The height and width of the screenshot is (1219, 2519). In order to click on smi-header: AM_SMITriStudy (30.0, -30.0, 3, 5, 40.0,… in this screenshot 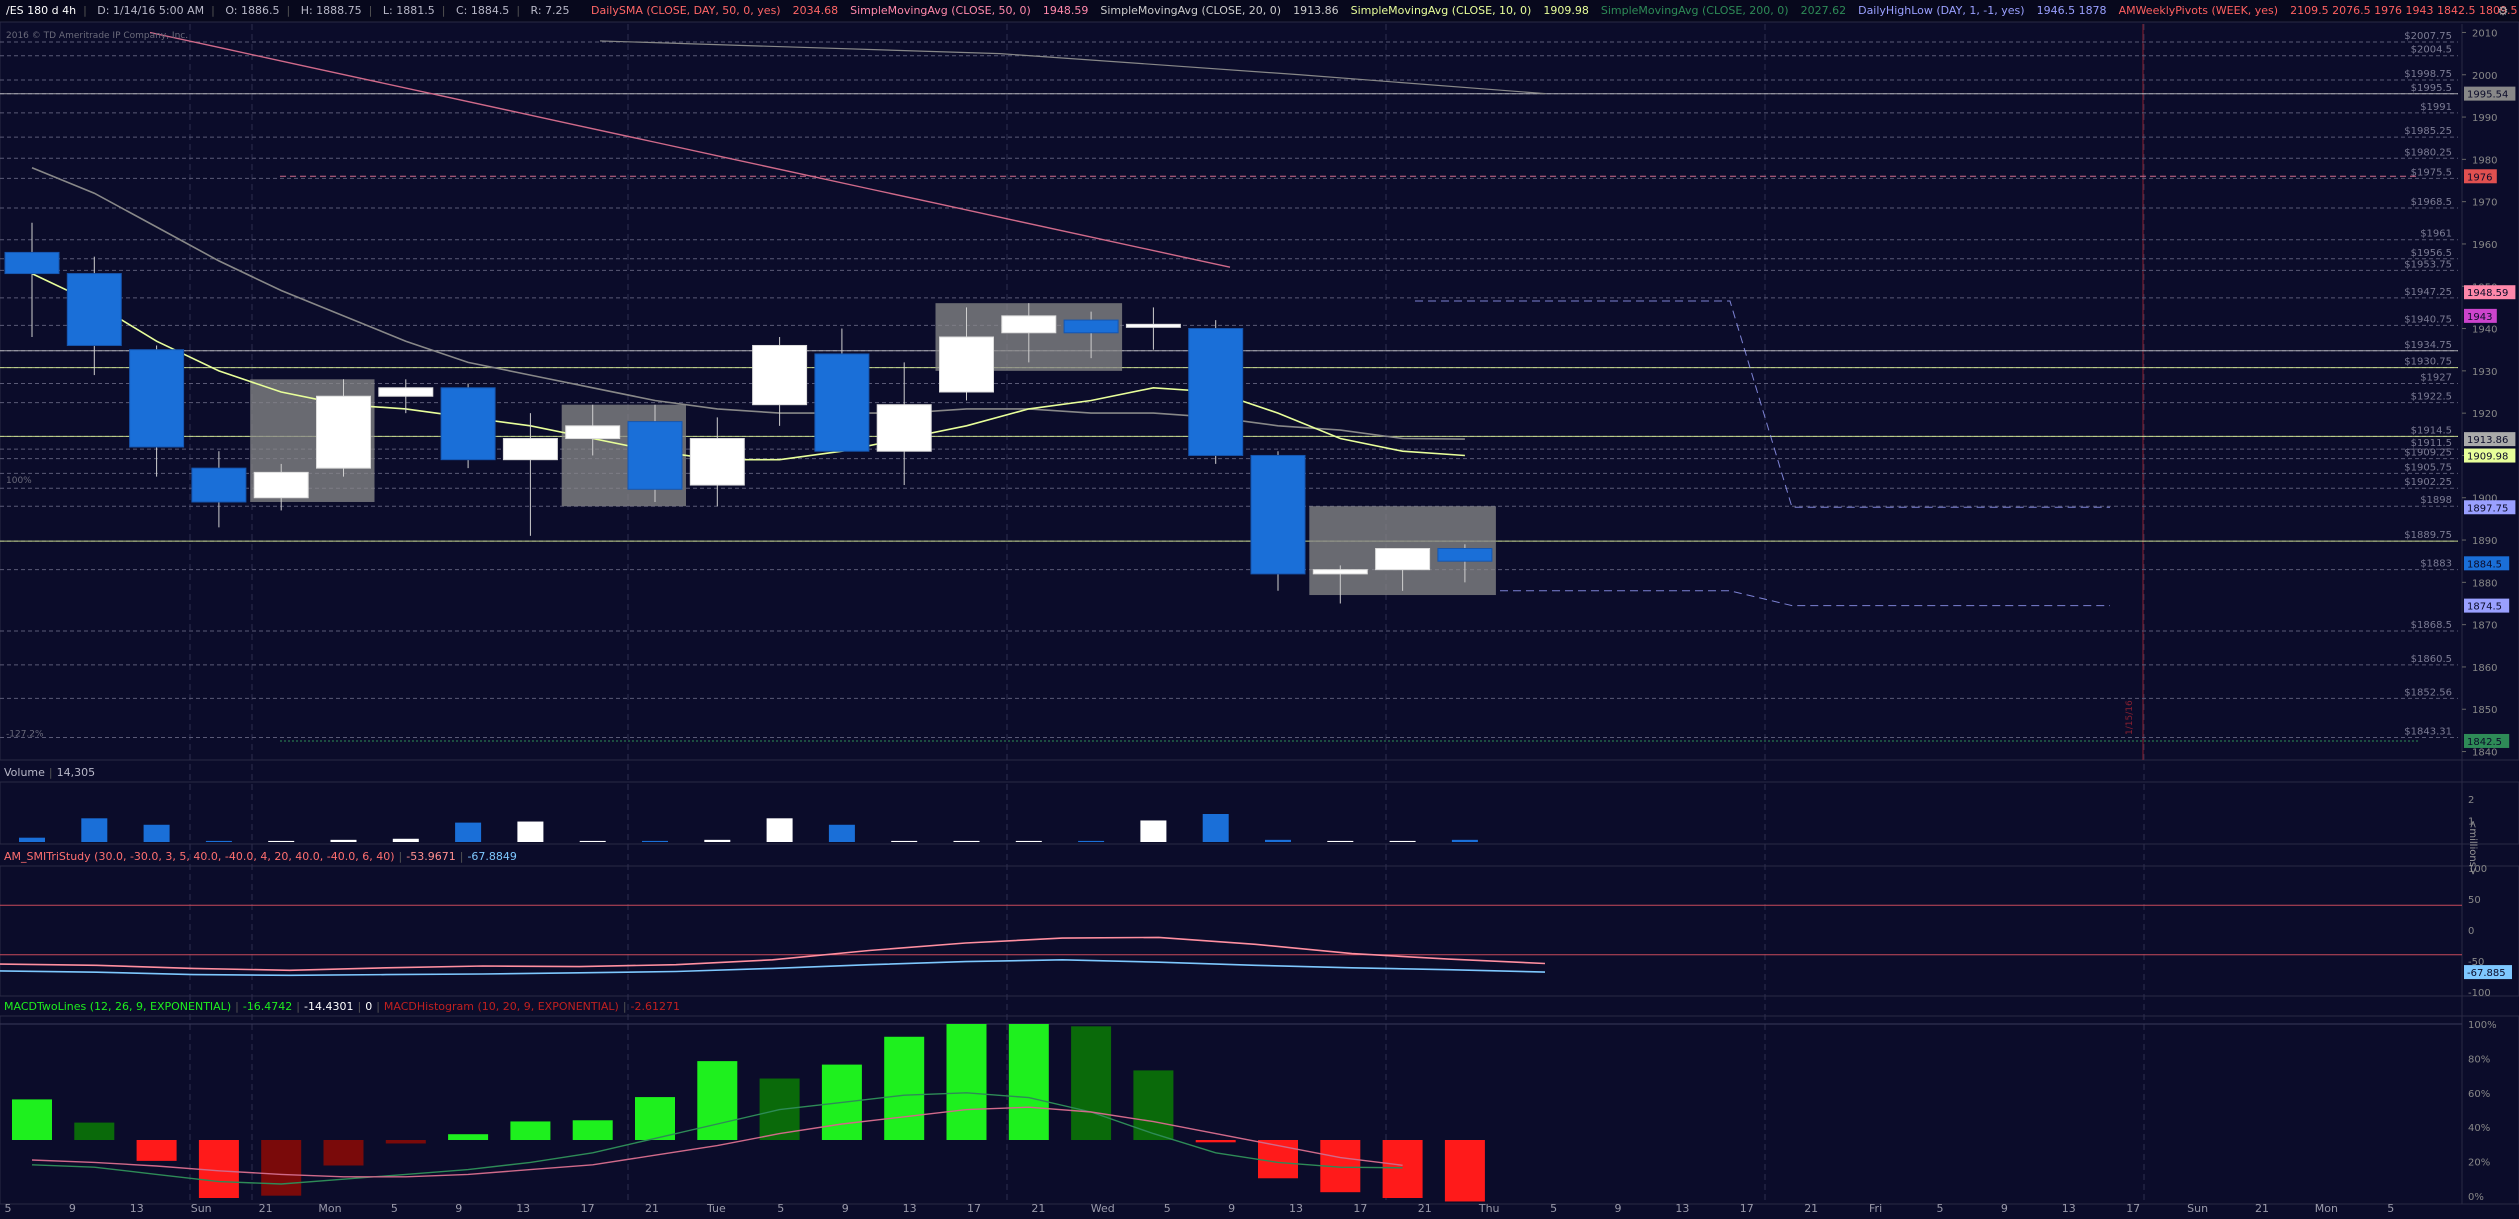, I will do `click(260, 857)`.